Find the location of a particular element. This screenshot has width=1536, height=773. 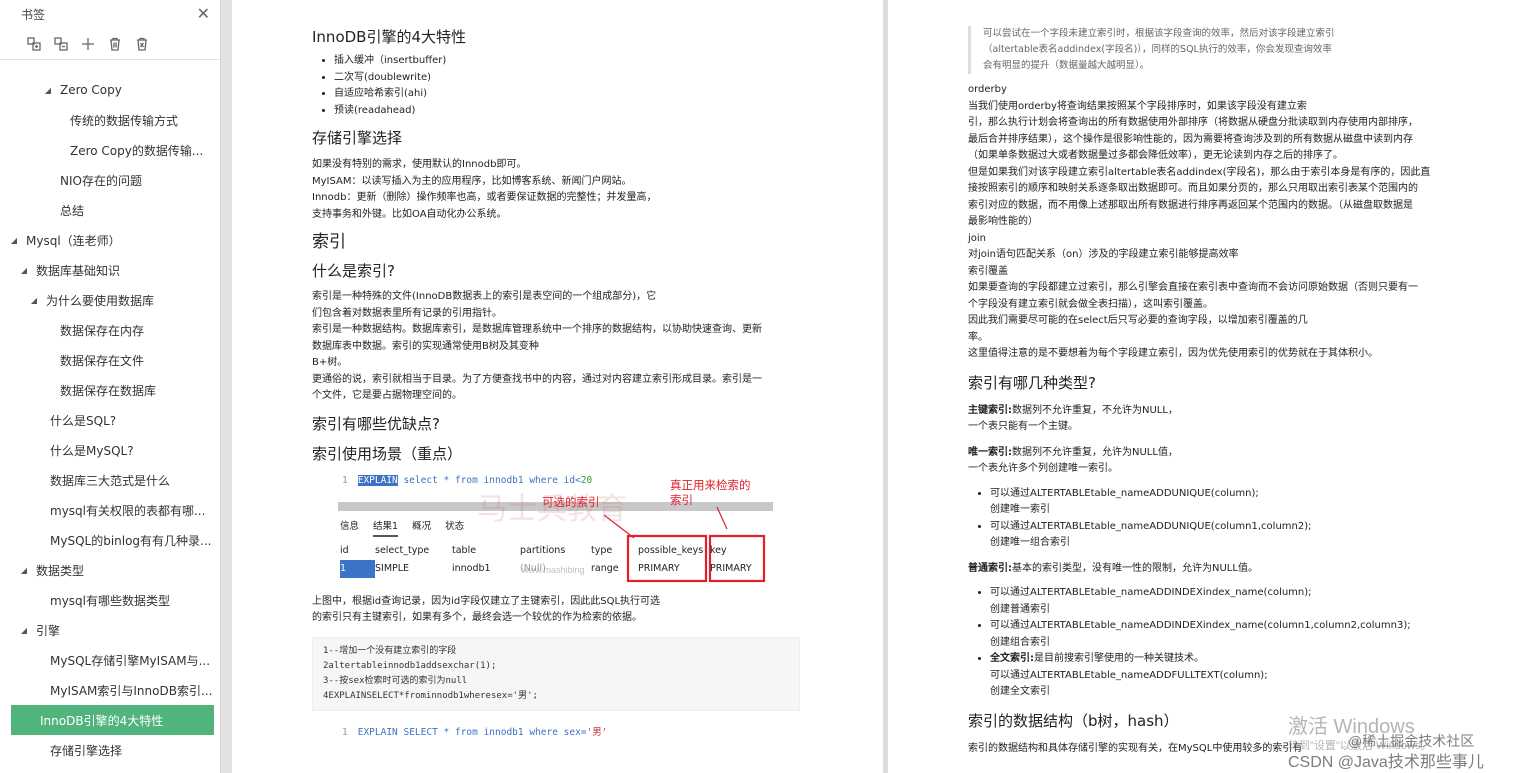

bookmark-label: 数据保存在内存 is located at coordinates (102, 330).